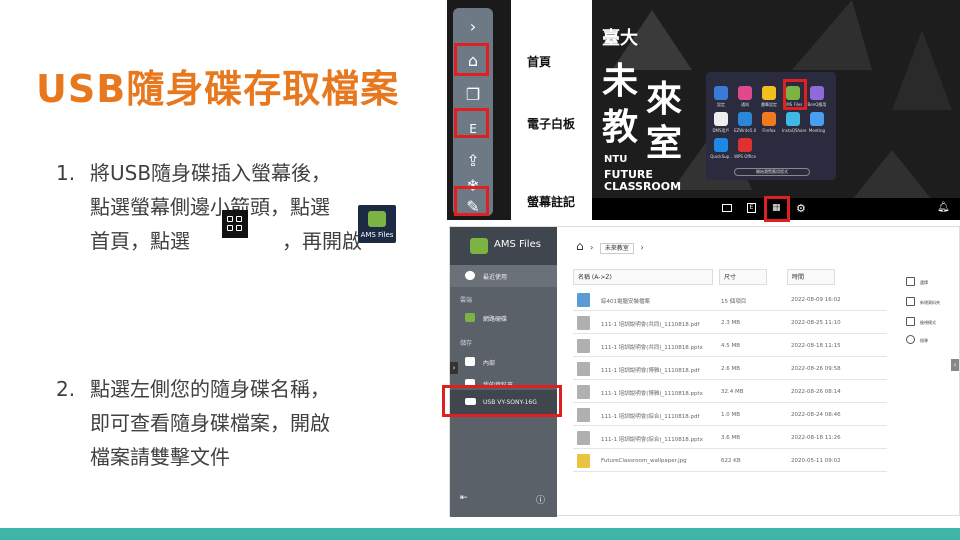 The image size is (960, 540). I want to click on ams-files-icon: AMS Files, so click(377, 224).